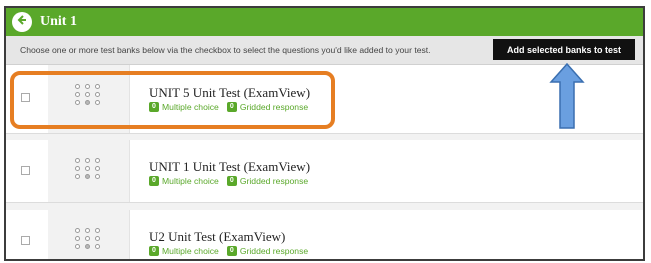 Image resolution: width=651 pixels, height=263 pixels. I want to click on add-selected-banks-button: Add selected banks to test, so click(564, 49).